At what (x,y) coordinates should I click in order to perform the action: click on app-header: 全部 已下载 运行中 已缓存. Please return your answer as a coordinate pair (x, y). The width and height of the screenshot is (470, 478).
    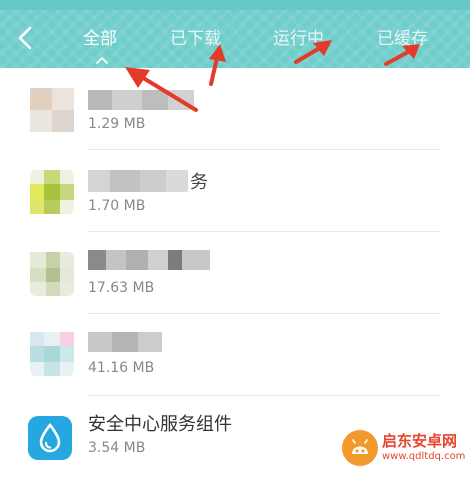
    Looking at the image, I should click on (235, 39).